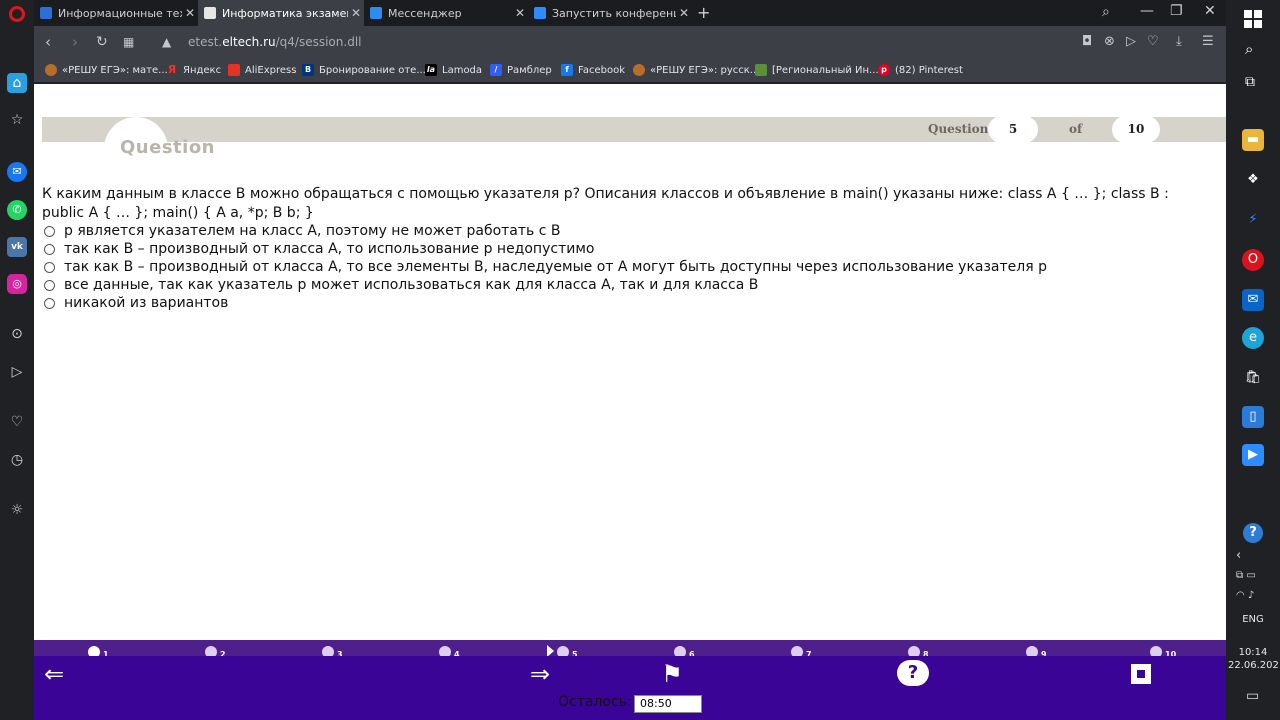 Image resolution: width=1280 pixels, height=720 pixels. Describe the element at coordinates (308, 70) in the screenshot. I see `booking-icon: B` at that location.